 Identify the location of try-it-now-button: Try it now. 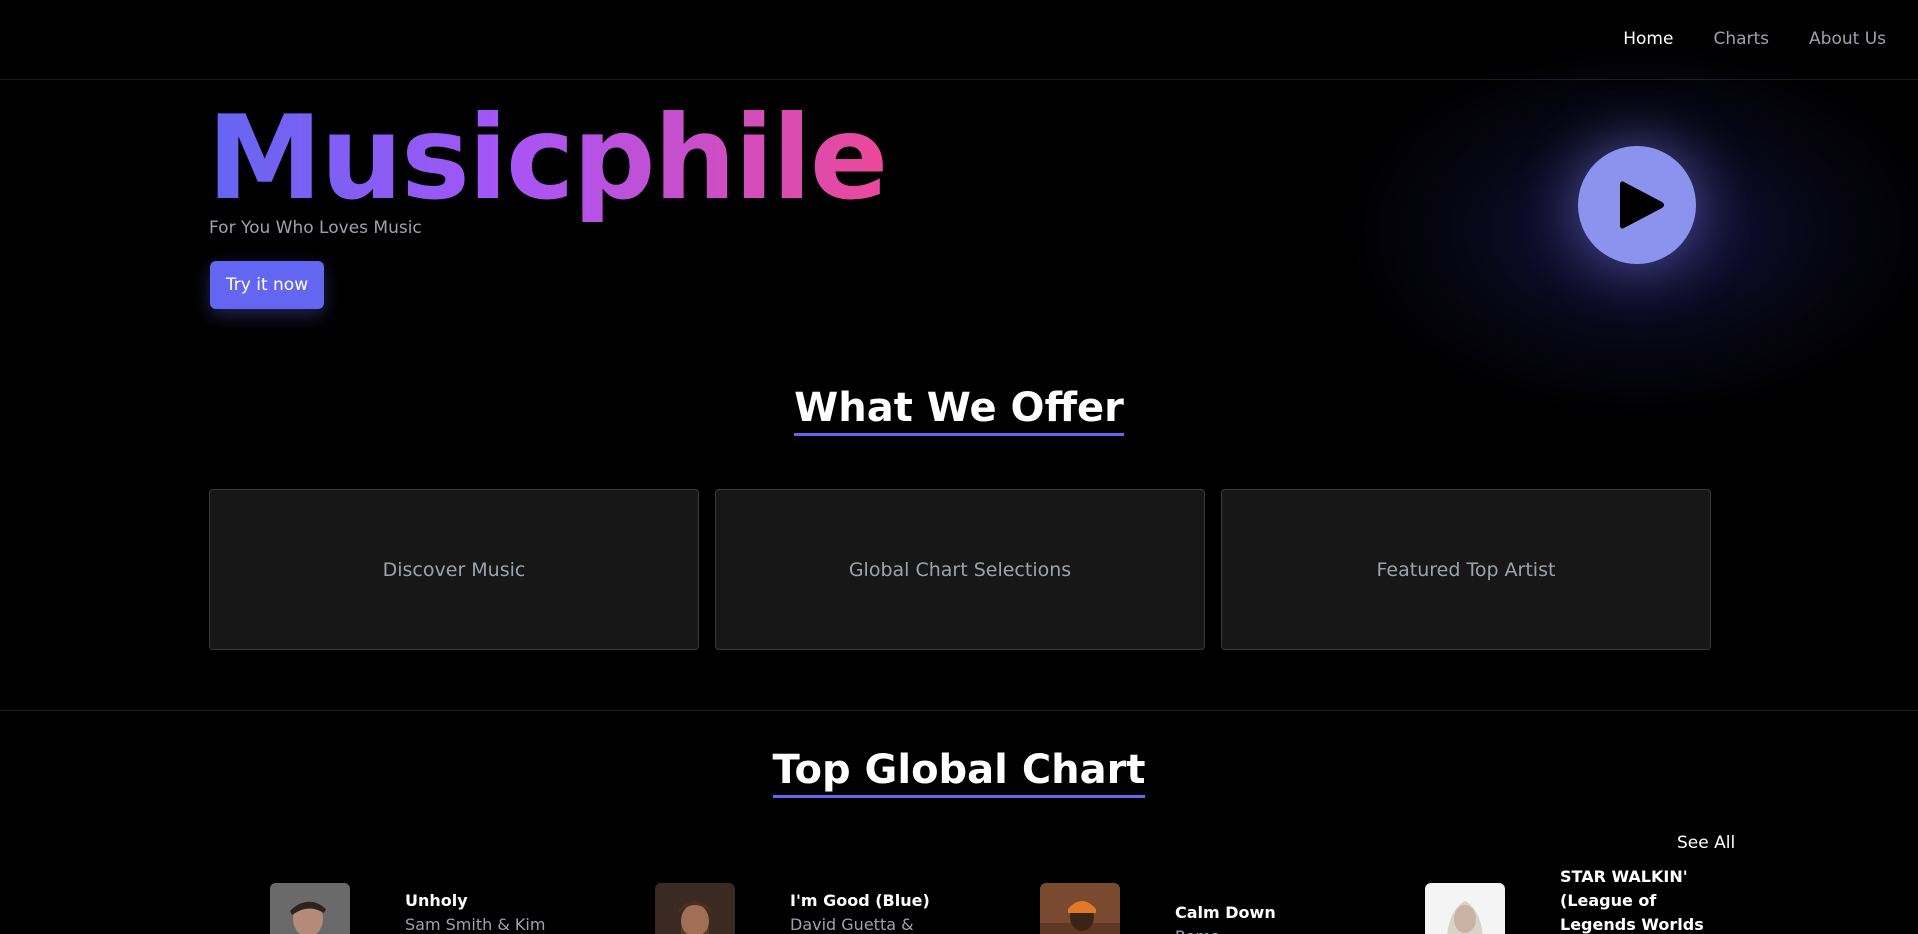
(267, 285).